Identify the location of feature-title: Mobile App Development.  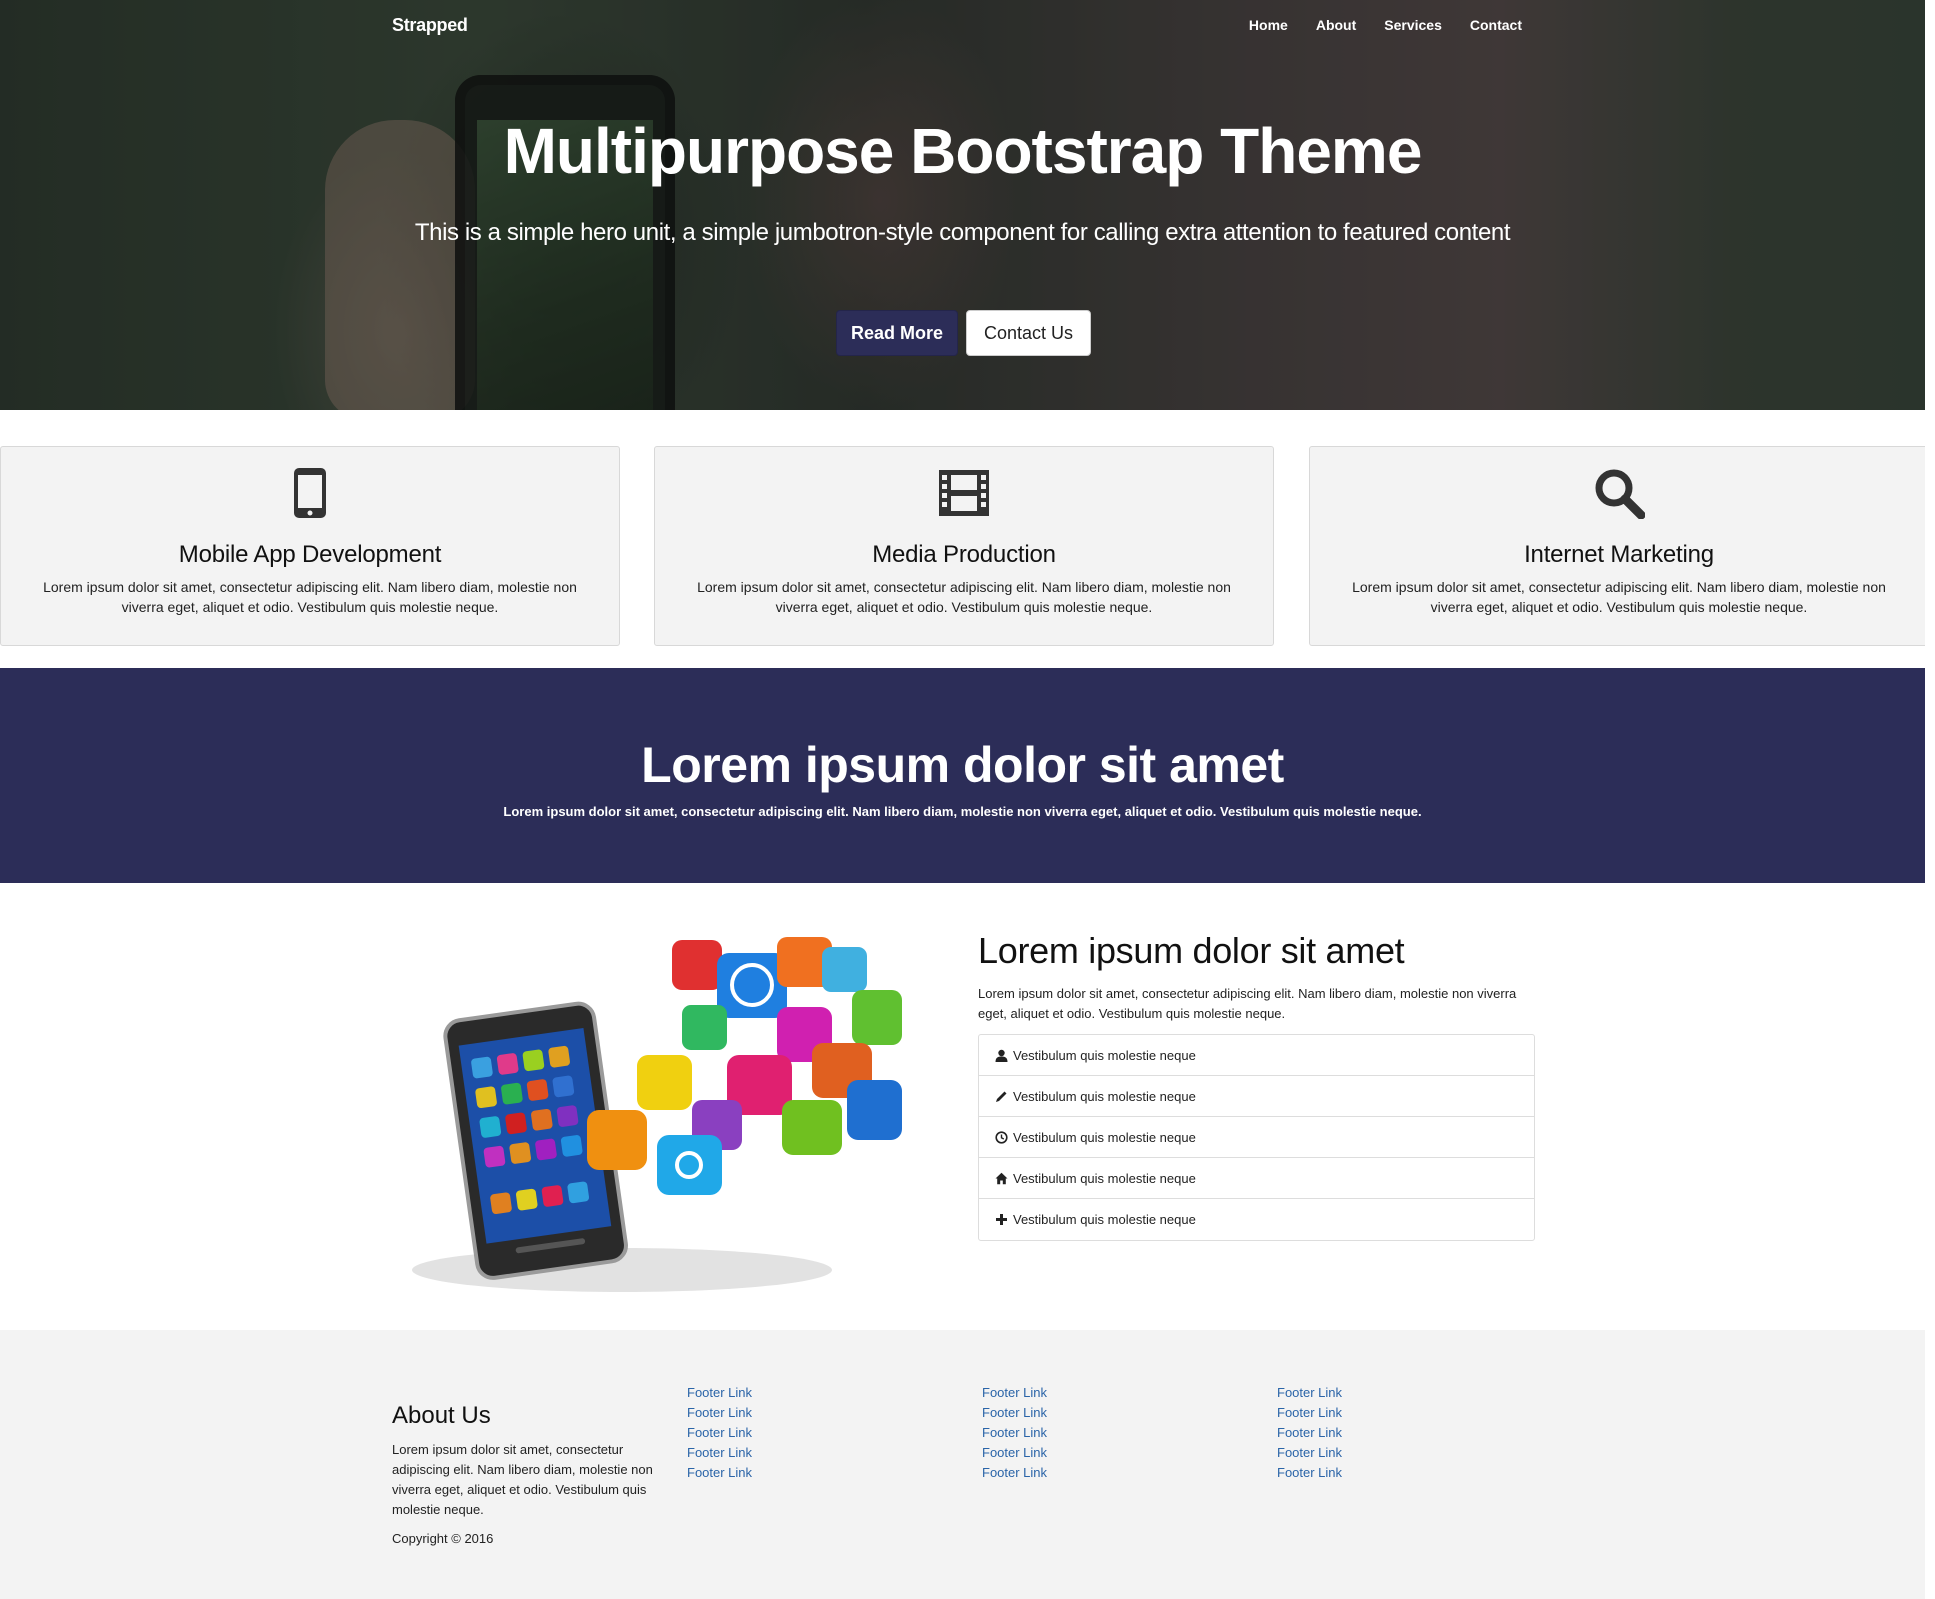
(310, 554).